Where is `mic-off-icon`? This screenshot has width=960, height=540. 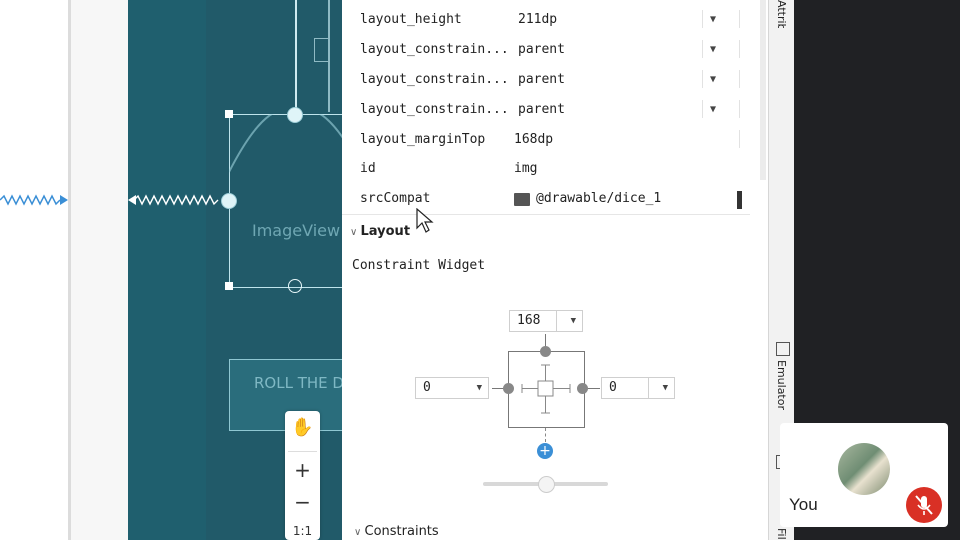 mic-off-icon is located at coordinates (924, 505).